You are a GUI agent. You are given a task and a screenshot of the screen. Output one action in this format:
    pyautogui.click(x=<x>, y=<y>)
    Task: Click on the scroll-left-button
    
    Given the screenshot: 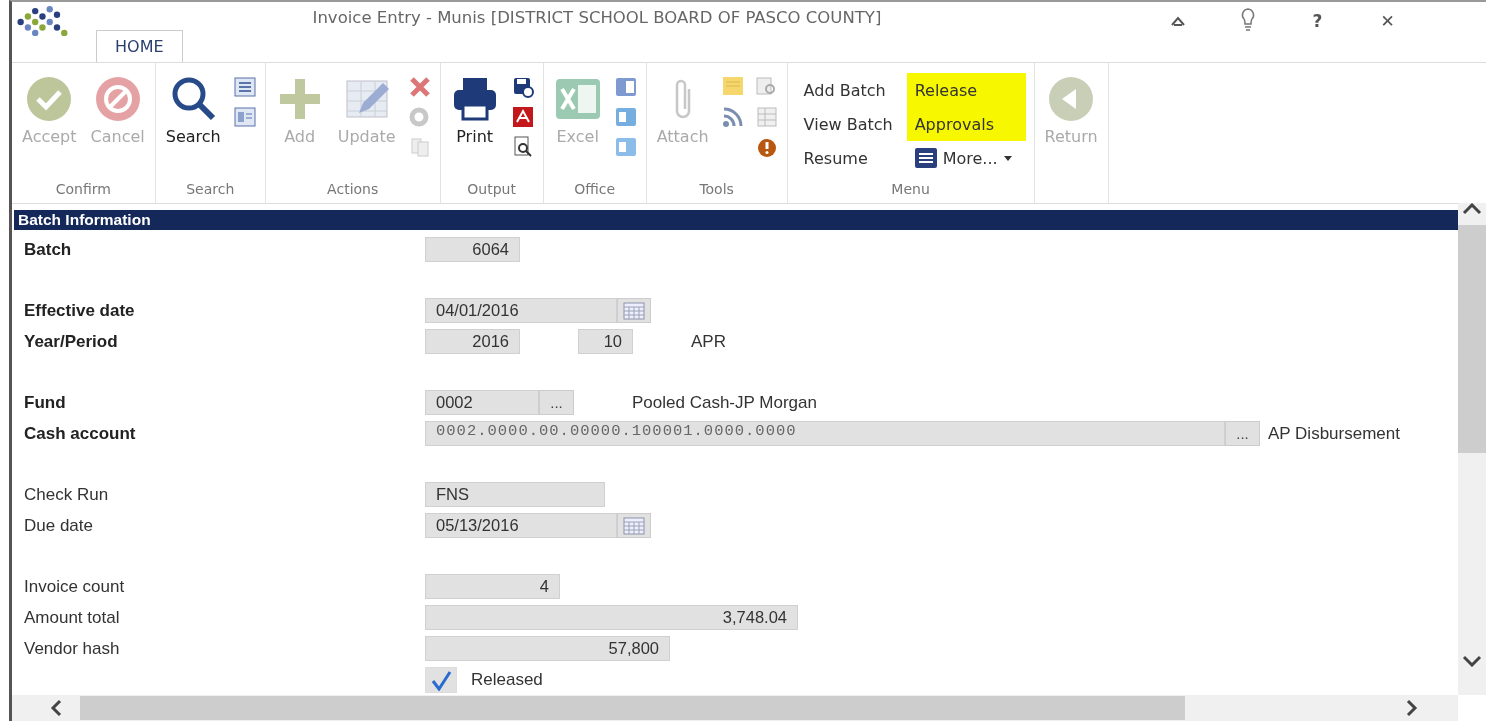 What is the action you would take?
    pyautogui.click(x=56, y=708)
    